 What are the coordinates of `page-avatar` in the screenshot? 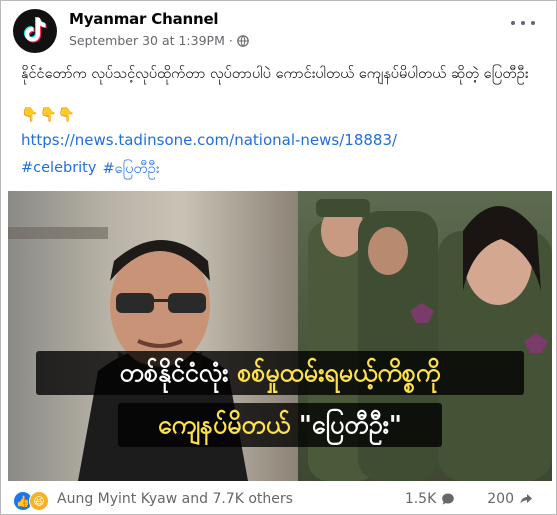 It's located at (35, 31).